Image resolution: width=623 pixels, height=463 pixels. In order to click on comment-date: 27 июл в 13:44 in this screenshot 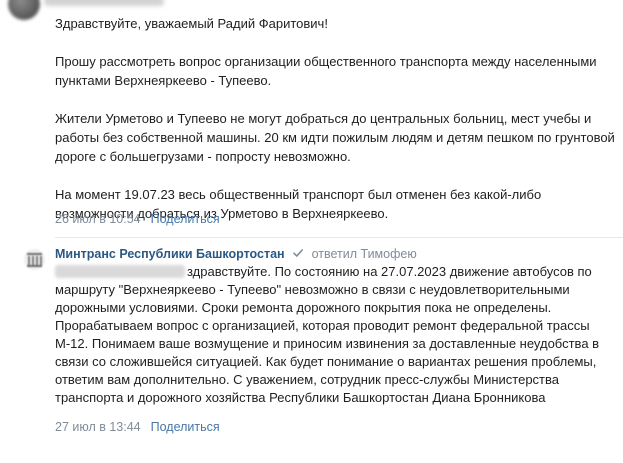, I will do `click(98, 427)`.